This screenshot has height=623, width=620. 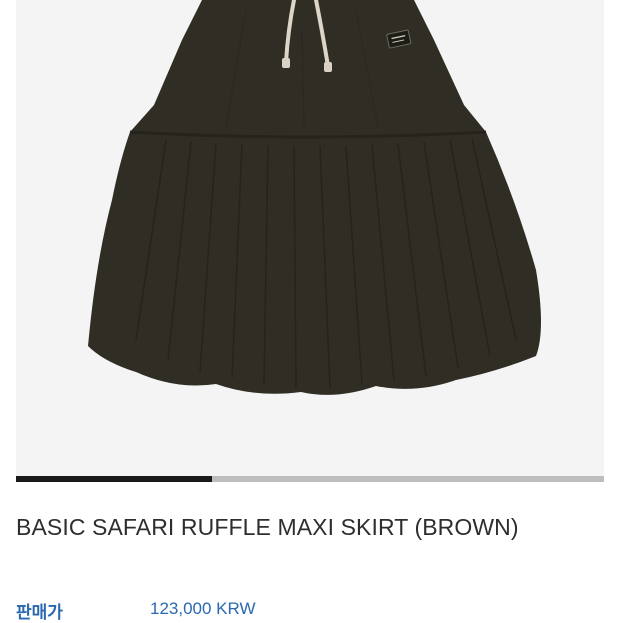 What do you see at coordinates (203, 608) in the screenshot?
I see `price-value: 123,000 KRW` at bounding box center [203, 608].